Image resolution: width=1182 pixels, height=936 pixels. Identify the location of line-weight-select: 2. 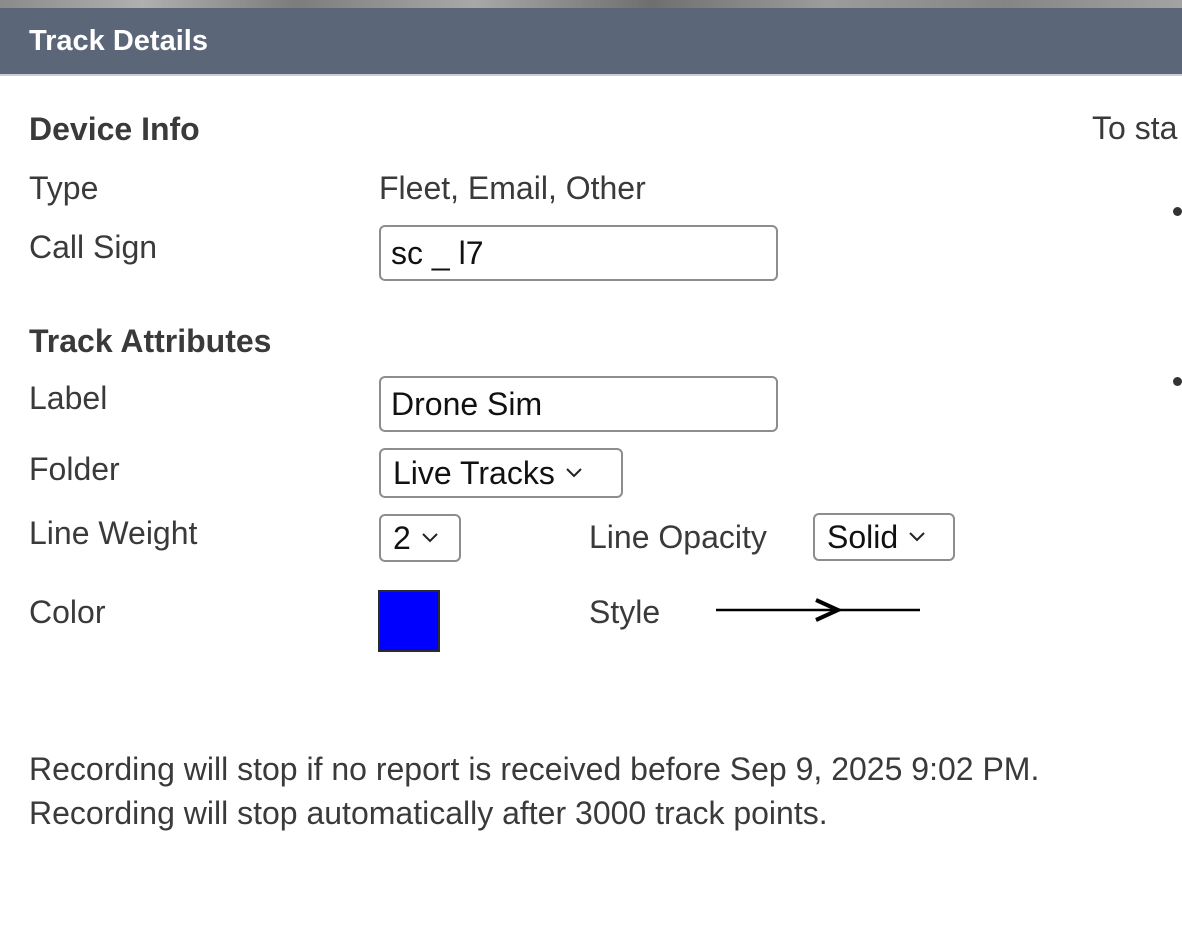
(420, 538).